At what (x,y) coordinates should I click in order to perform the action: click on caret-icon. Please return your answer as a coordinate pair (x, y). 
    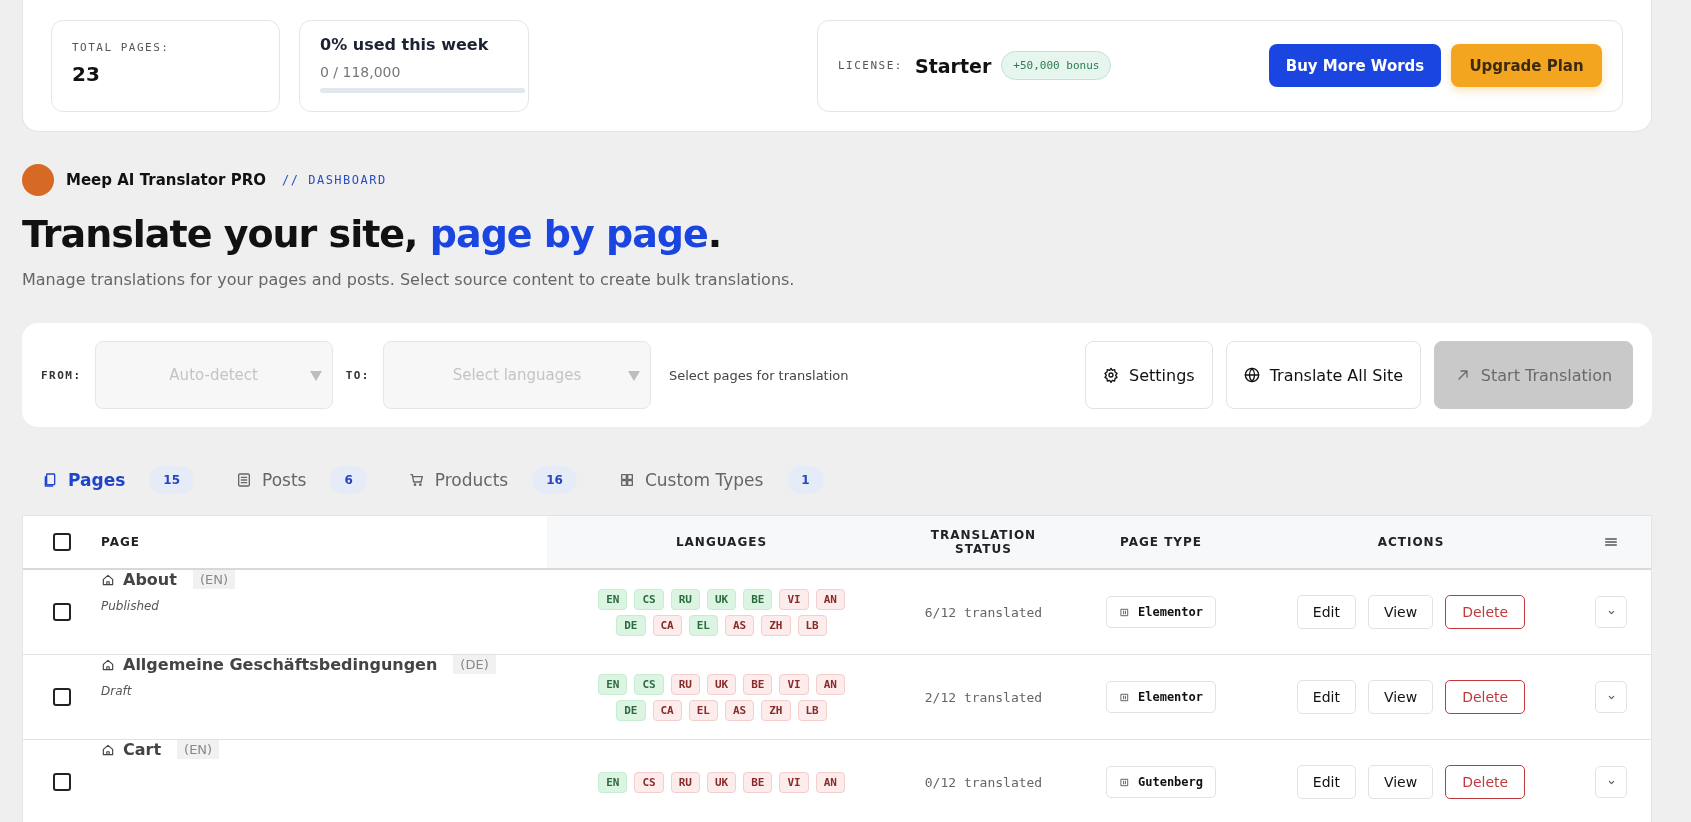
    Looking at the image, I should click on (634, 376).